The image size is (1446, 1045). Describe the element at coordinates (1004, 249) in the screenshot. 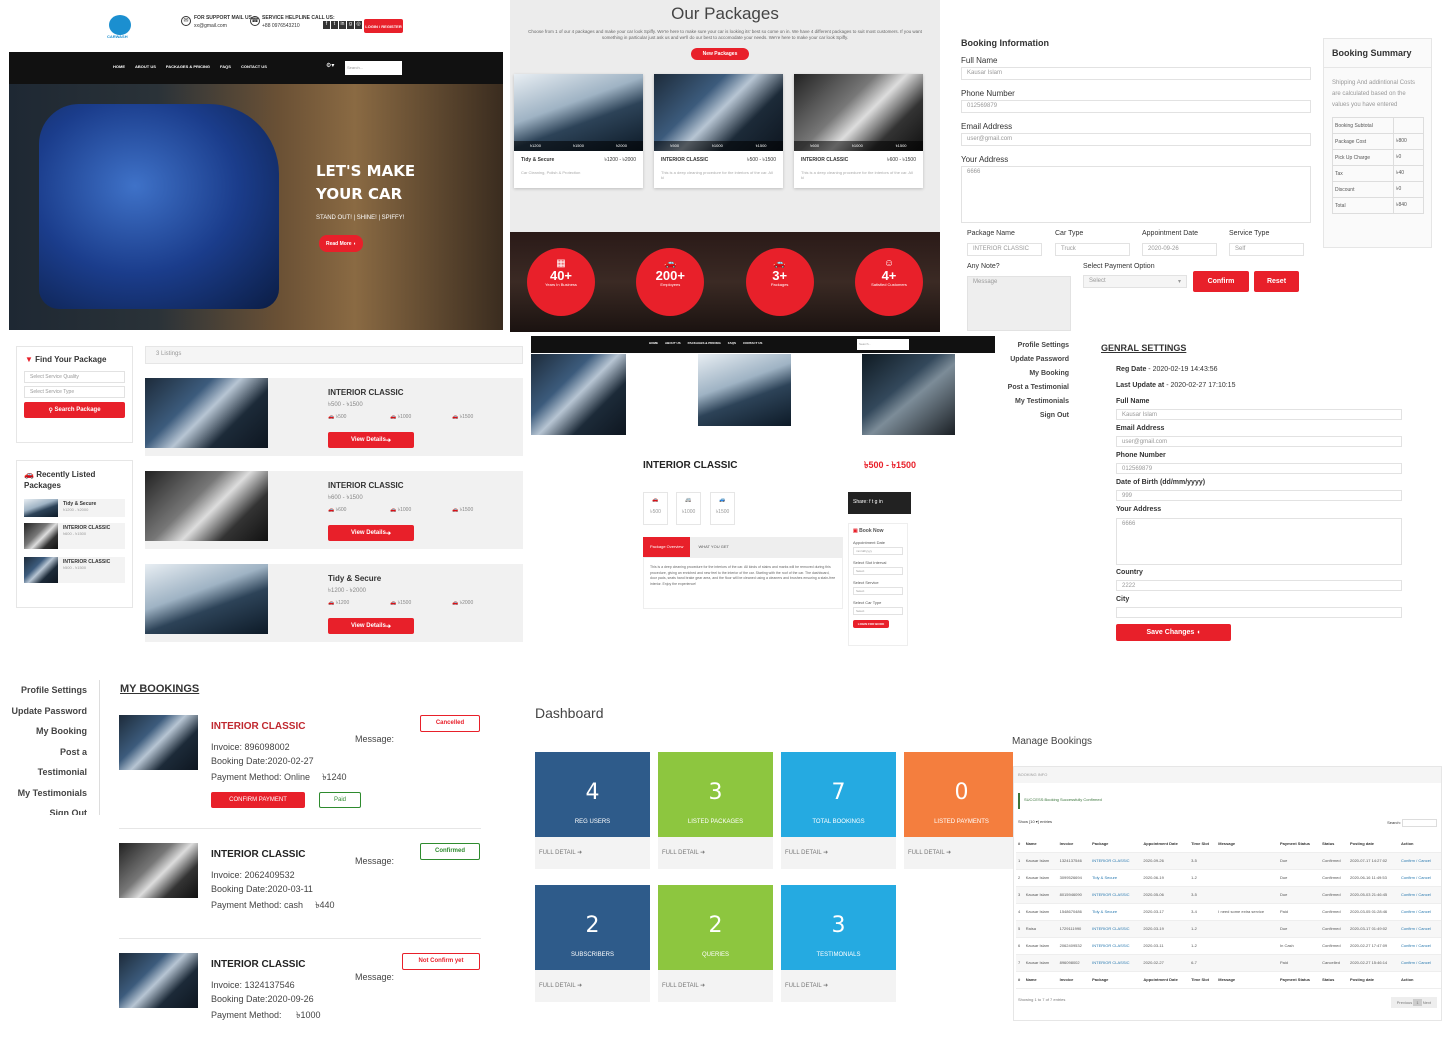

I see `package-name-input: INTERIOR CLASSIC` at that location.